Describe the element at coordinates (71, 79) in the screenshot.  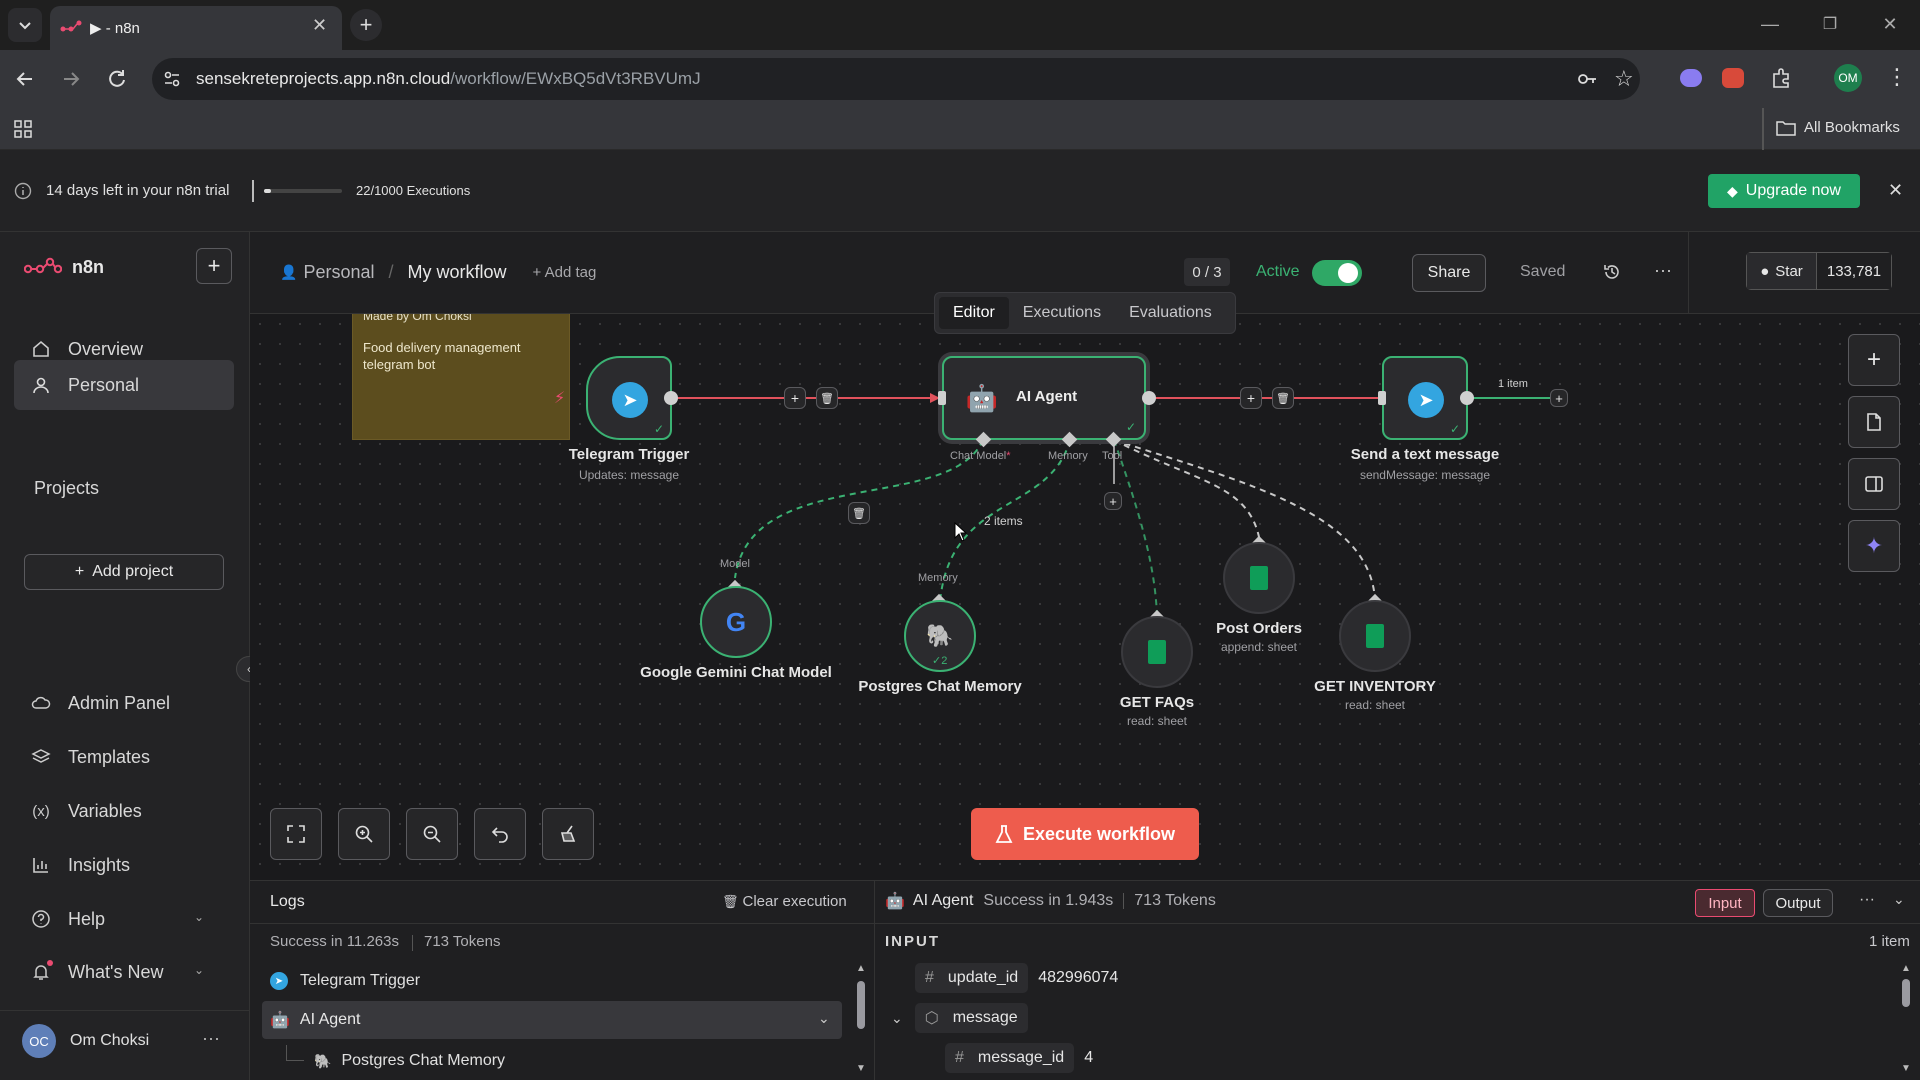
I see `forward-icon` at that location.